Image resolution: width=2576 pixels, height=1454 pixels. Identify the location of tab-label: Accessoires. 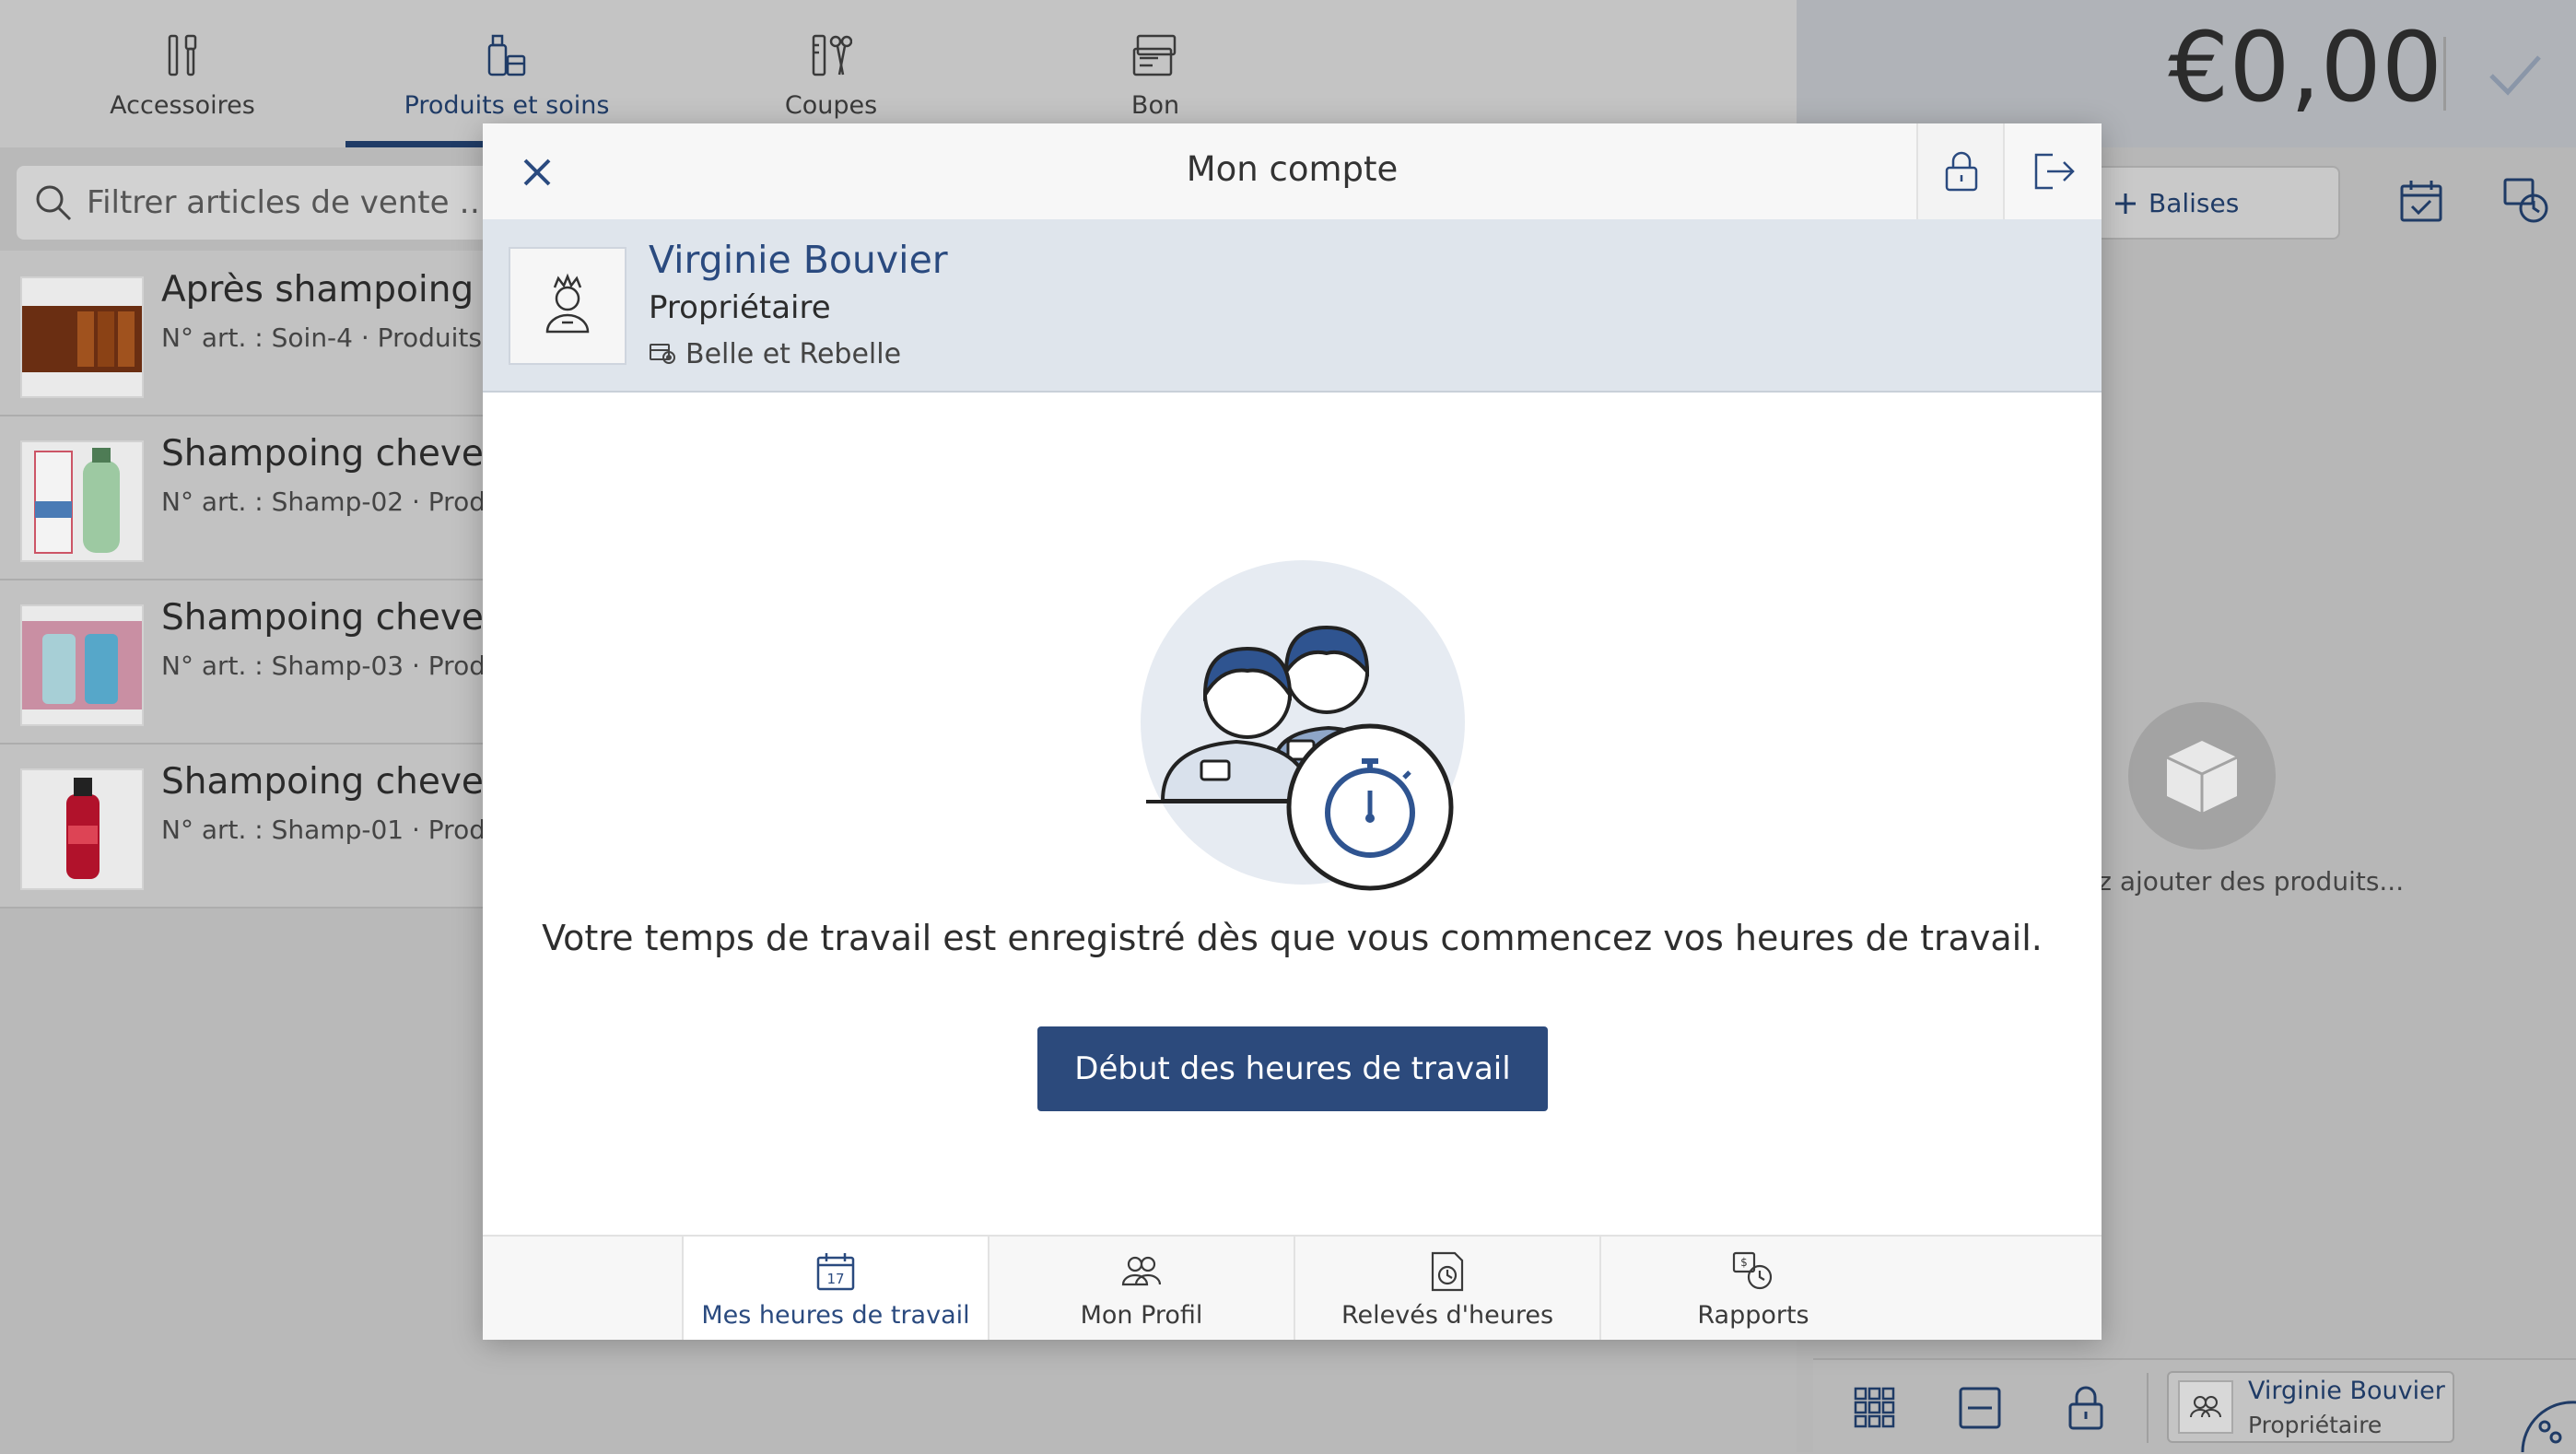
(182, 105).